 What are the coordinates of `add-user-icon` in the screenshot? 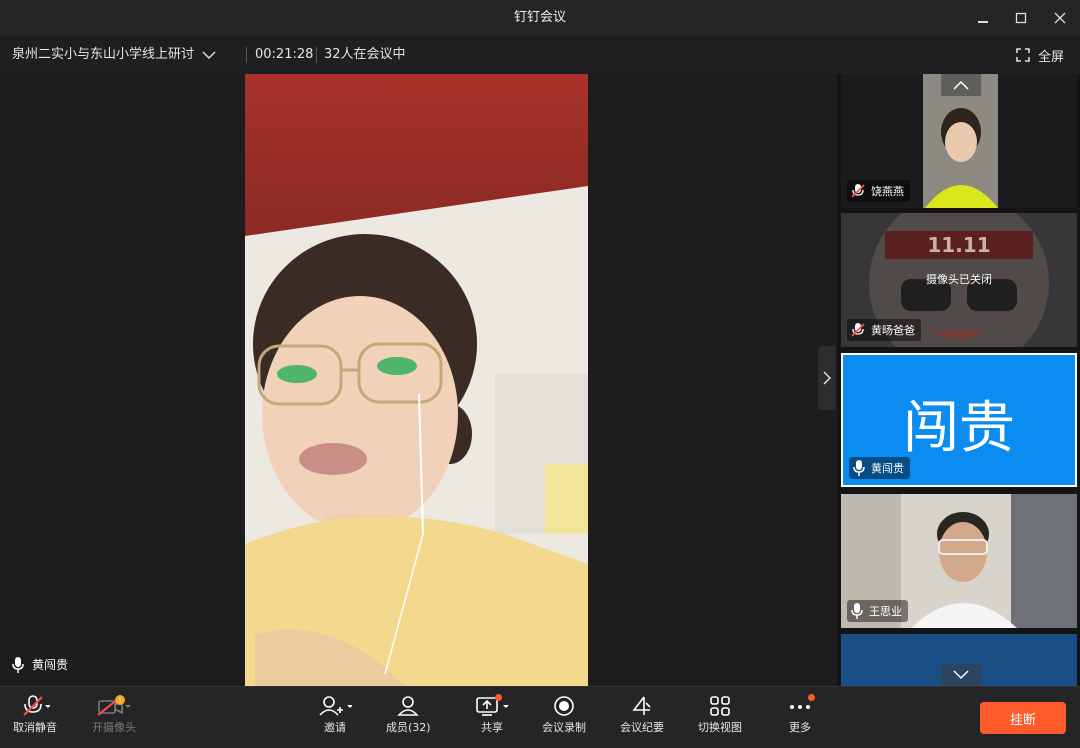 It's located at (335, 706).